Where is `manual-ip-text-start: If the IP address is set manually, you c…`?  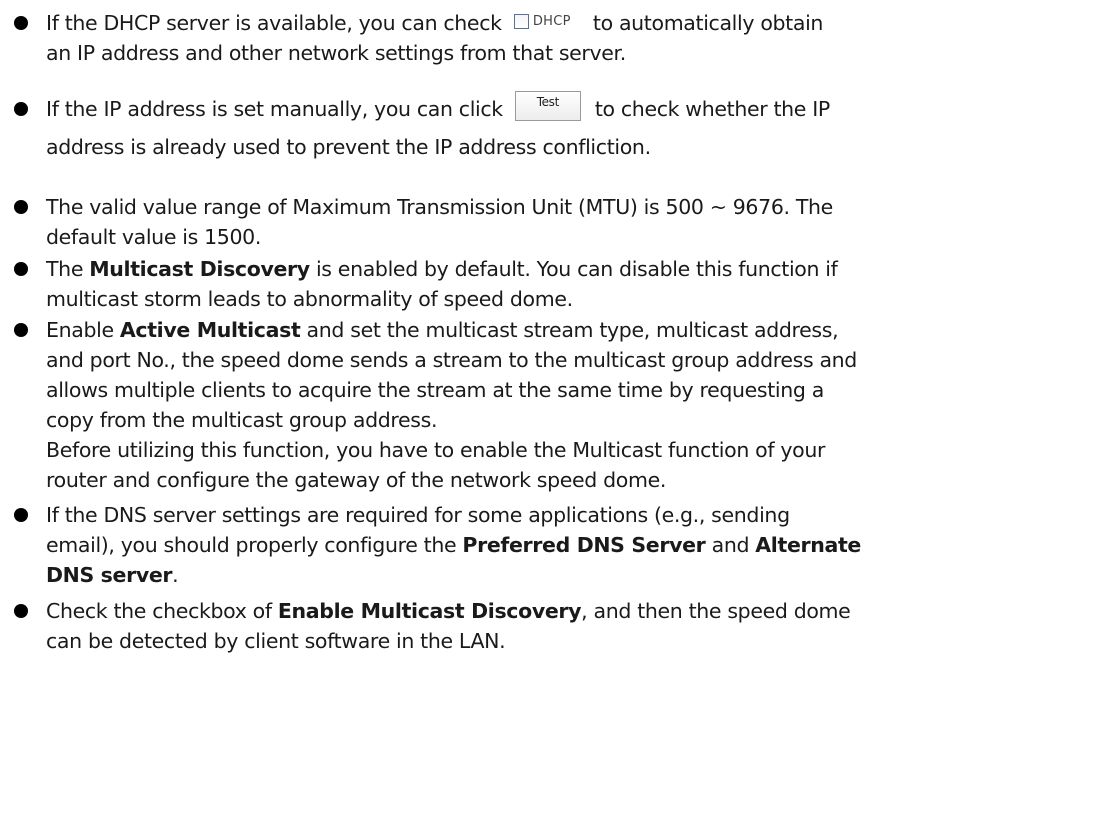
manual-ip-text-start: If the IP address is set manually, you c… is located at coordinates (274, 109).